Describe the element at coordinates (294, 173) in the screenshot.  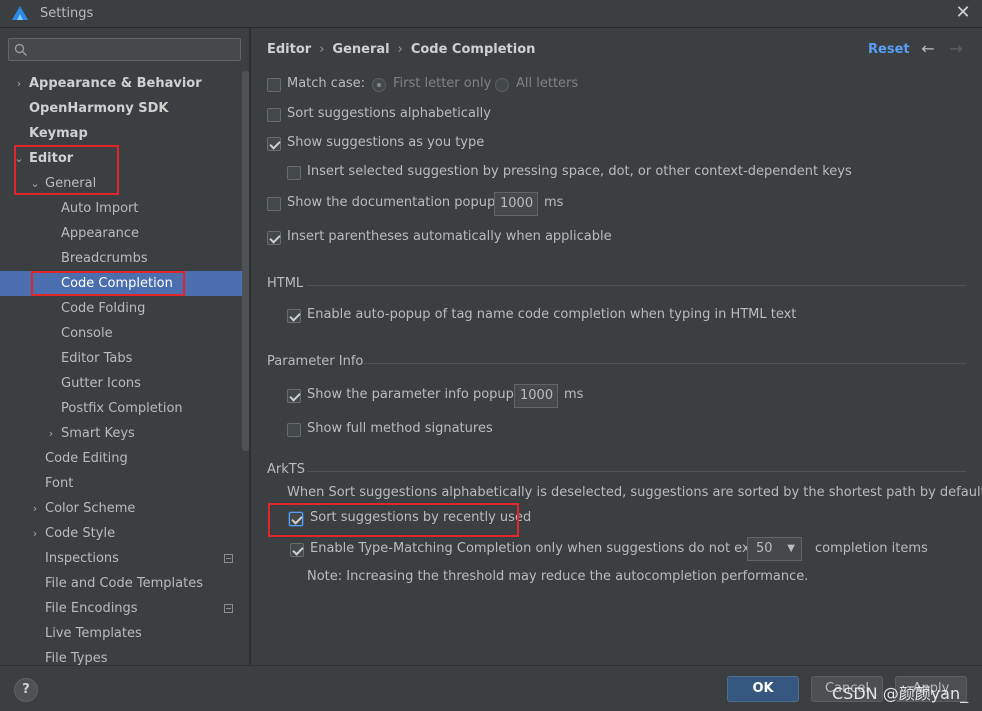
I see `insert-selected-checkbox` at that location.